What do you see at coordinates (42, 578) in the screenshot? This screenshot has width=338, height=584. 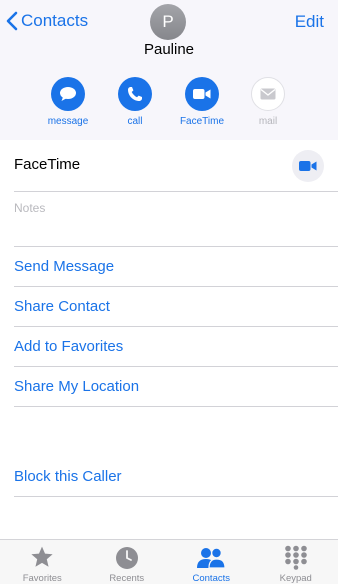 I see `tab-favorites-label: Favorites` at bounding box center [42, 578].